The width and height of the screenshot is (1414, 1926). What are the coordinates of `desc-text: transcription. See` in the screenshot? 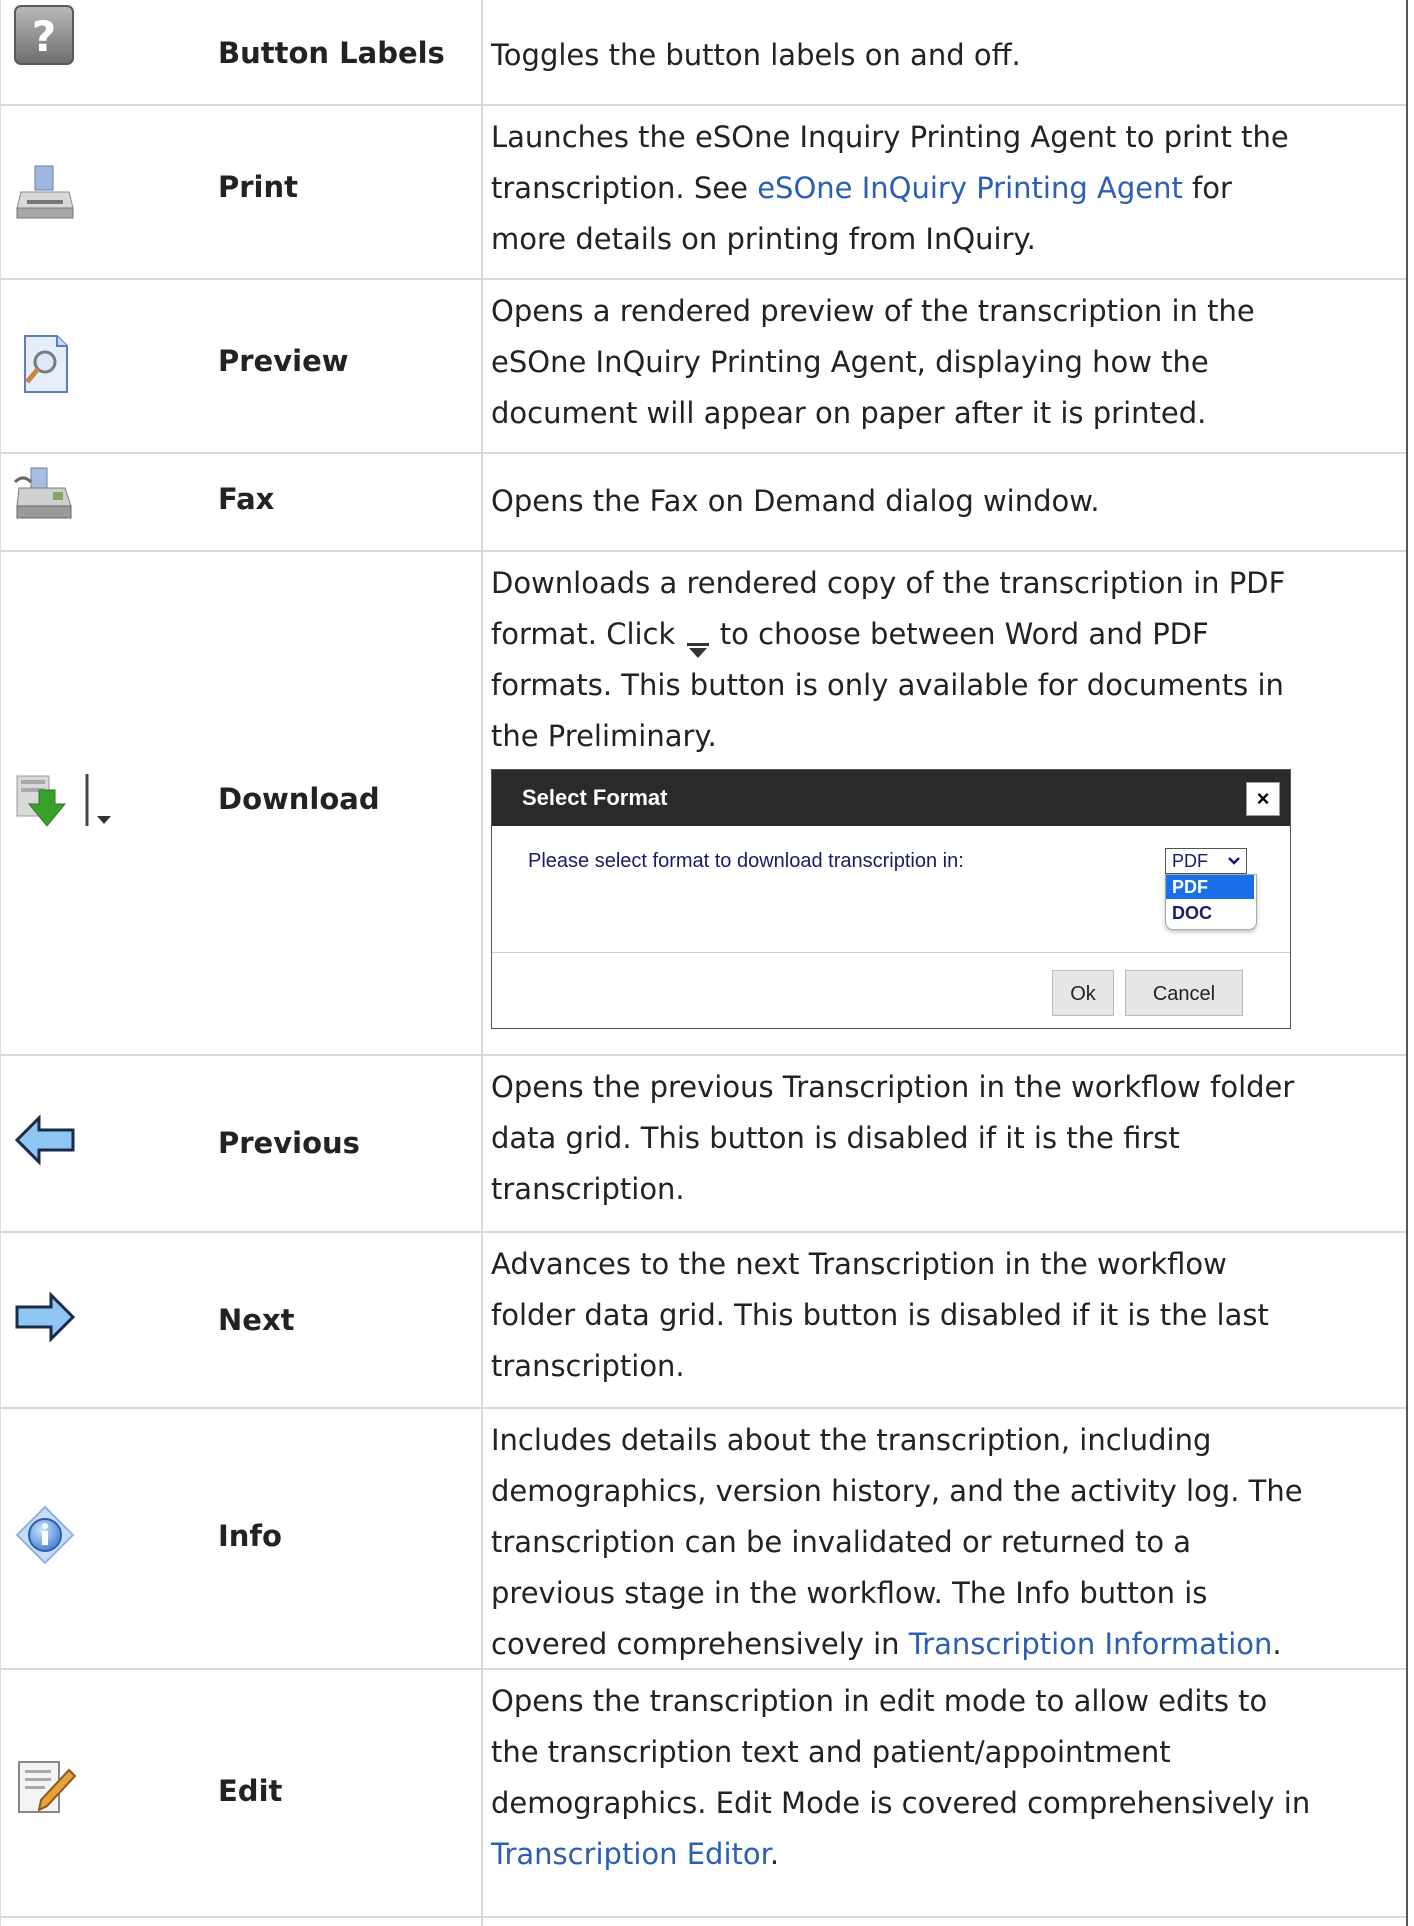 It's located at (624, 188).